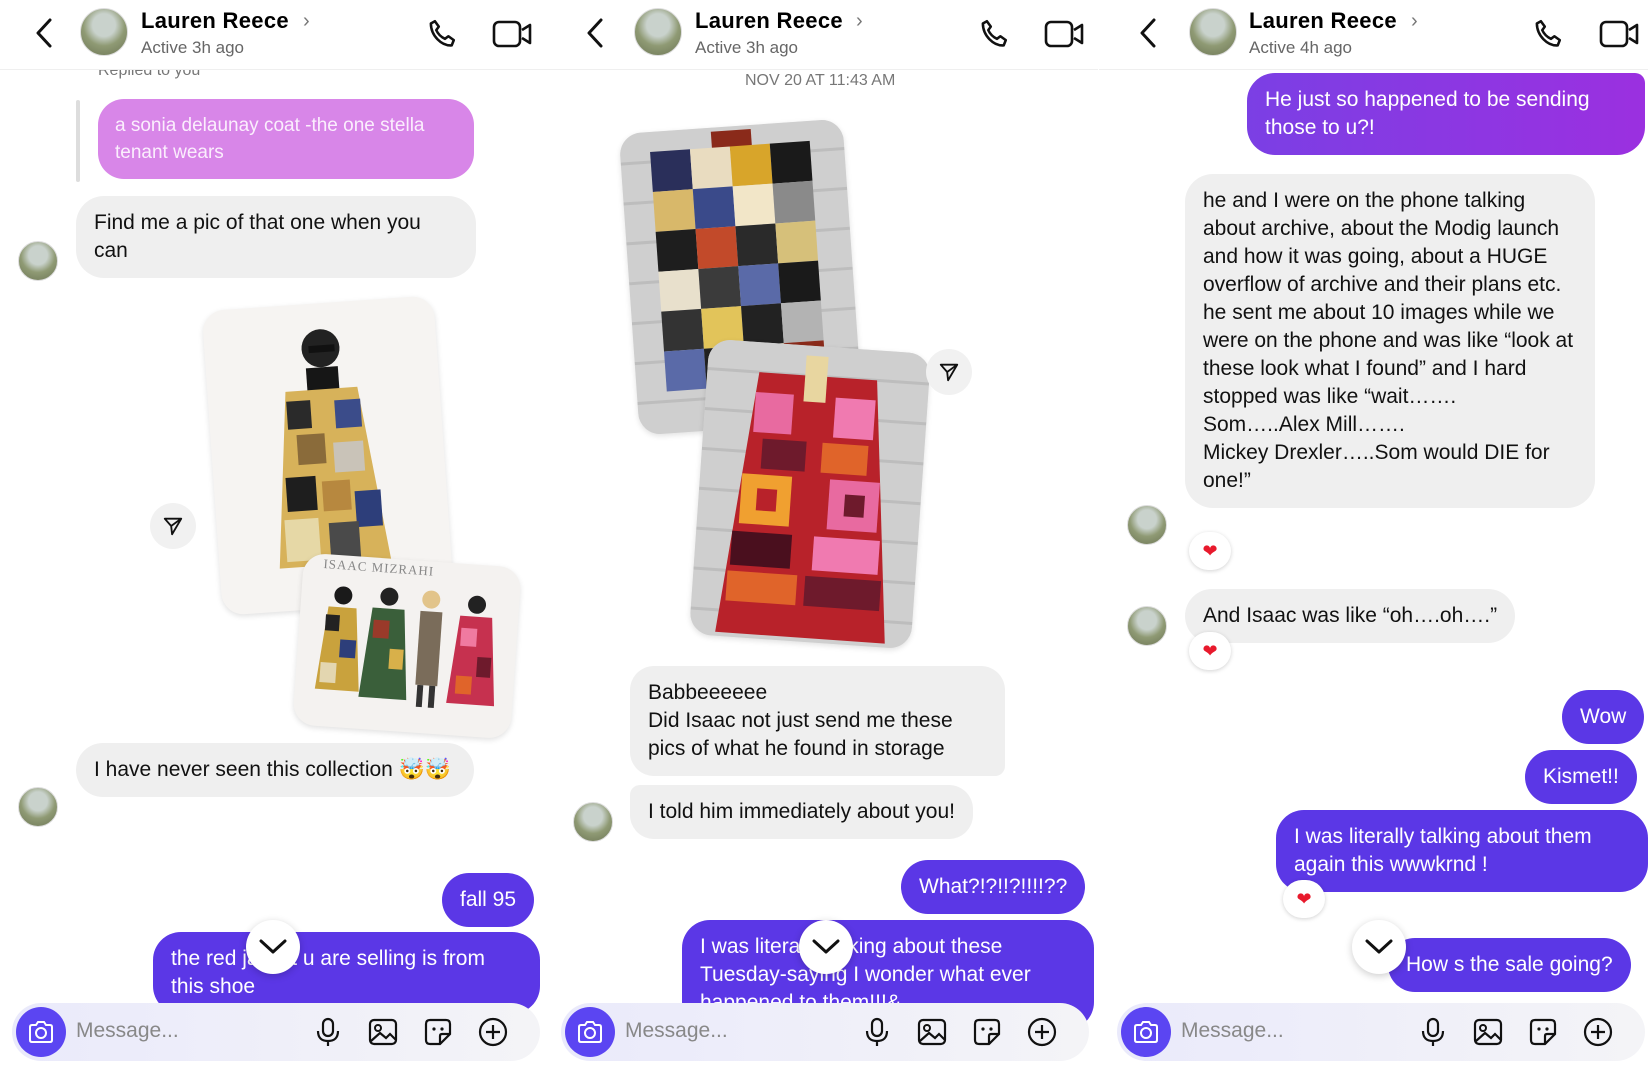  Describe the element at coordinates (1301, 47) in the screenshot. I see `active-status: Active 4h ago` at that location.